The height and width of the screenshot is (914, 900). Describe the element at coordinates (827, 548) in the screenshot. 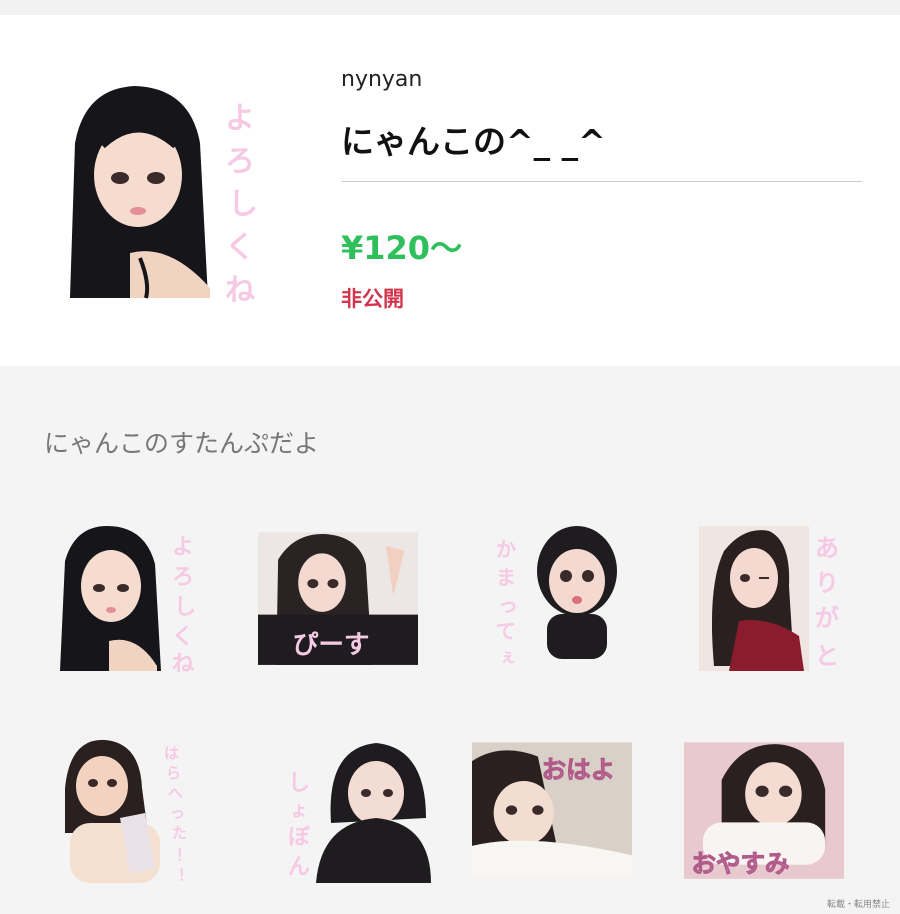

I see `sticker-4-caption: あ` at that location.